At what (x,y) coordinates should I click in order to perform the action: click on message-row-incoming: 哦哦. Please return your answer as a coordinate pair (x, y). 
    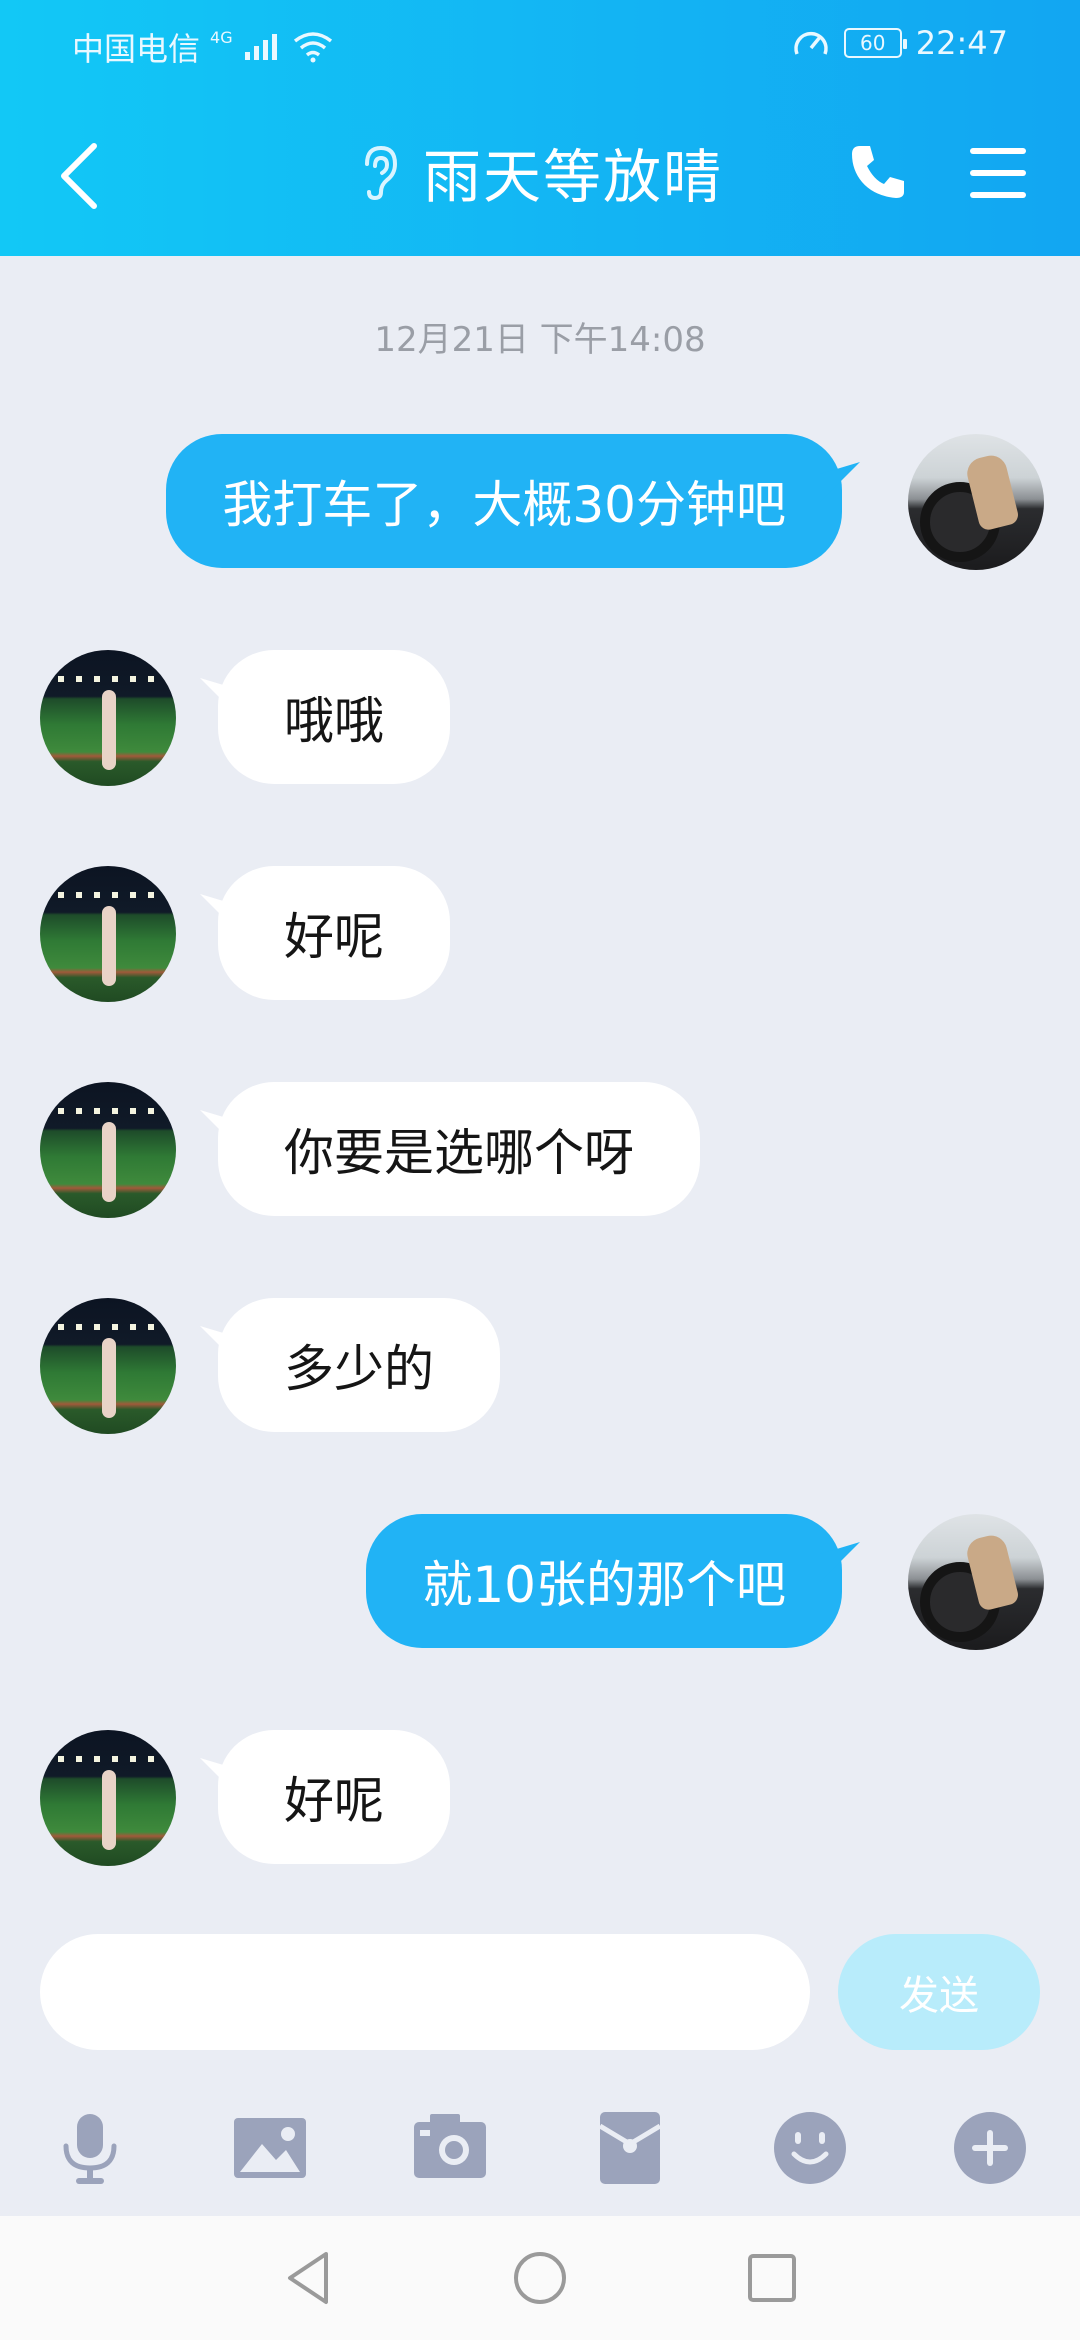
    Looking at the image, I should click on (540, 718).